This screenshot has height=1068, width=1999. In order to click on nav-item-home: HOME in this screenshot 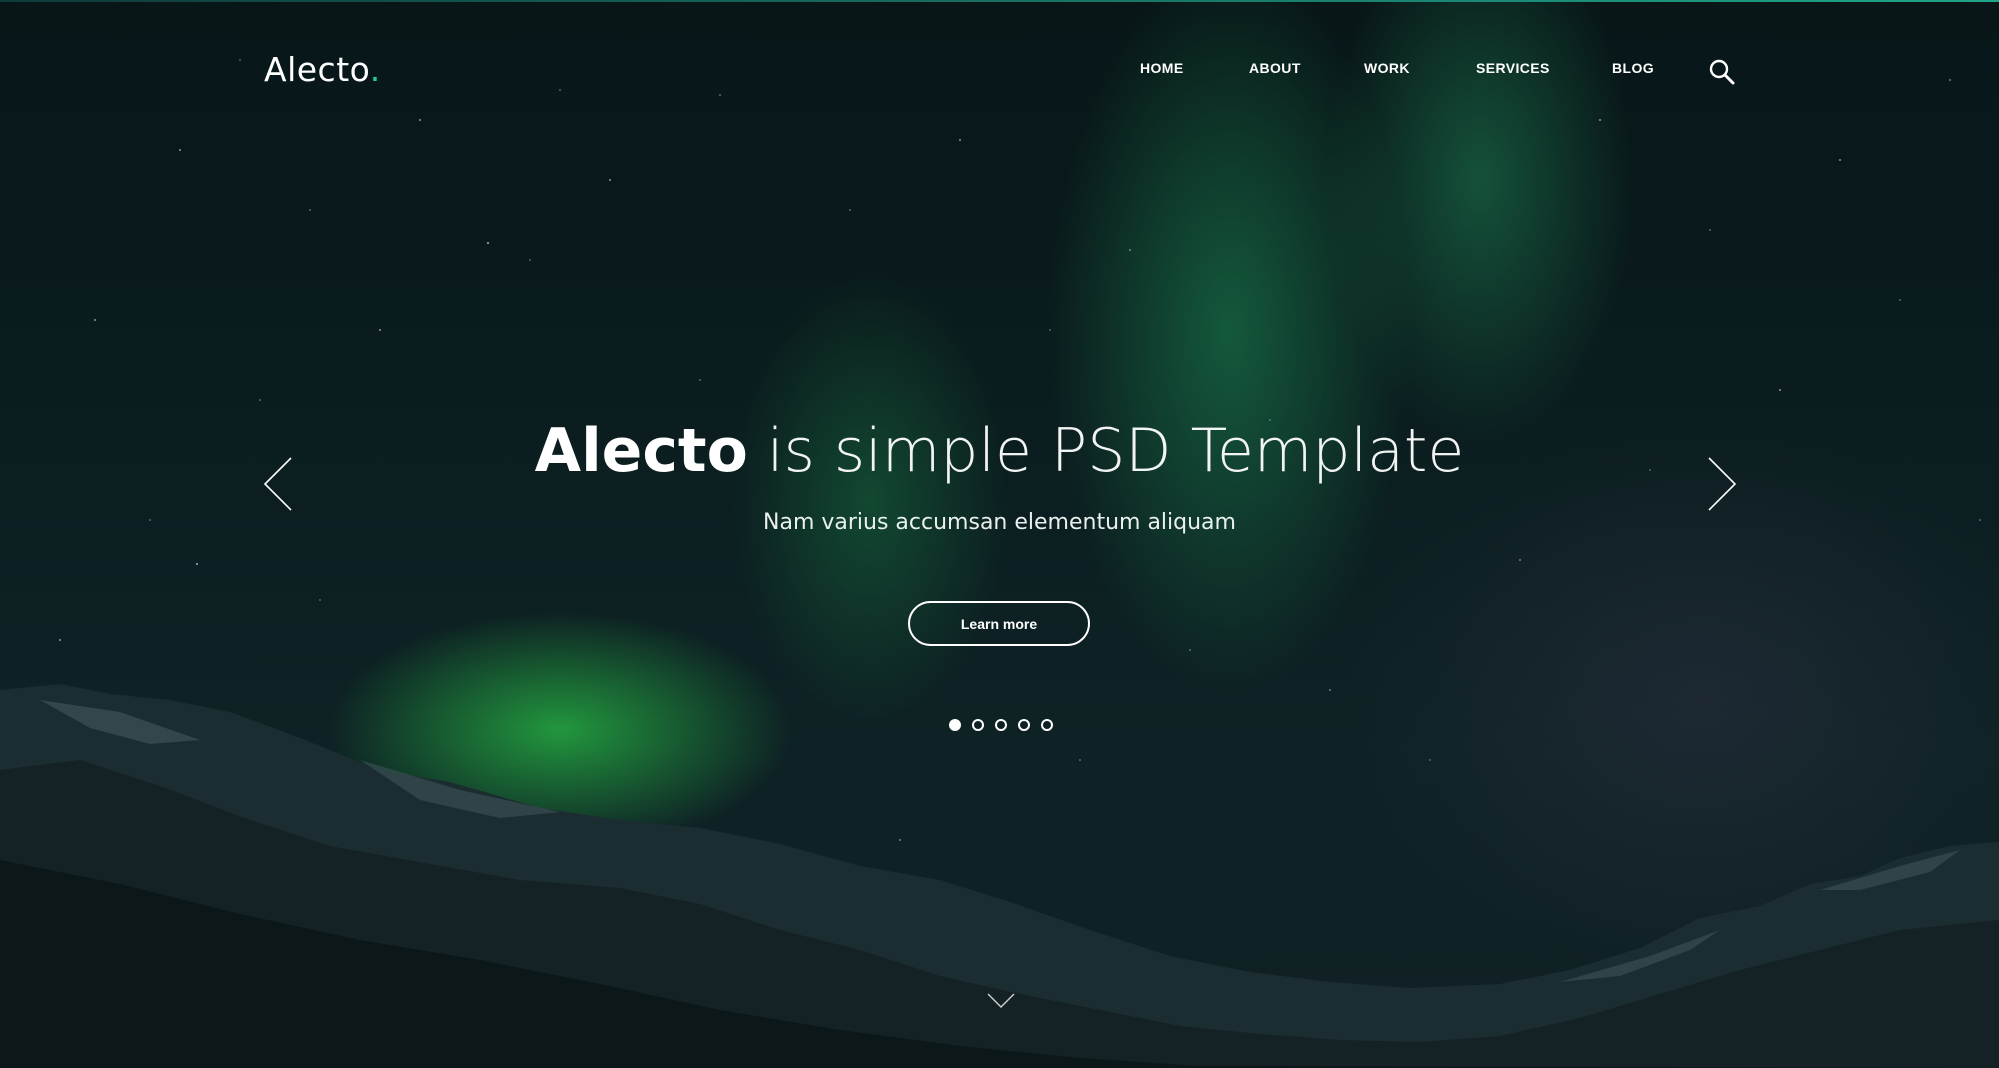, I will do `click(1162, 68)`.